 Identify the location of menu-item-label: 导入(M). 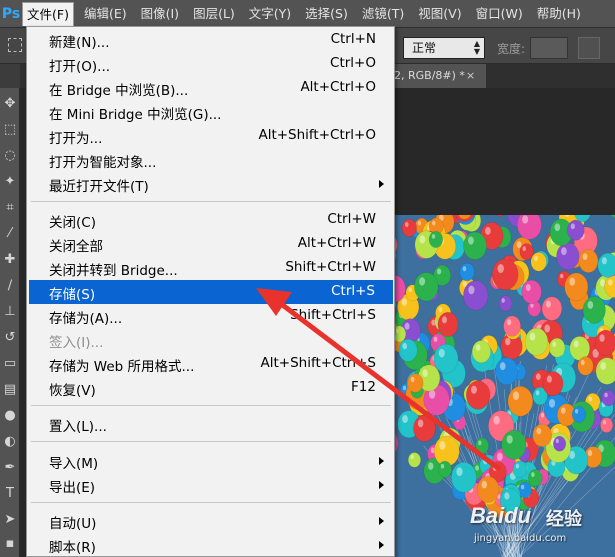
(74, 464).